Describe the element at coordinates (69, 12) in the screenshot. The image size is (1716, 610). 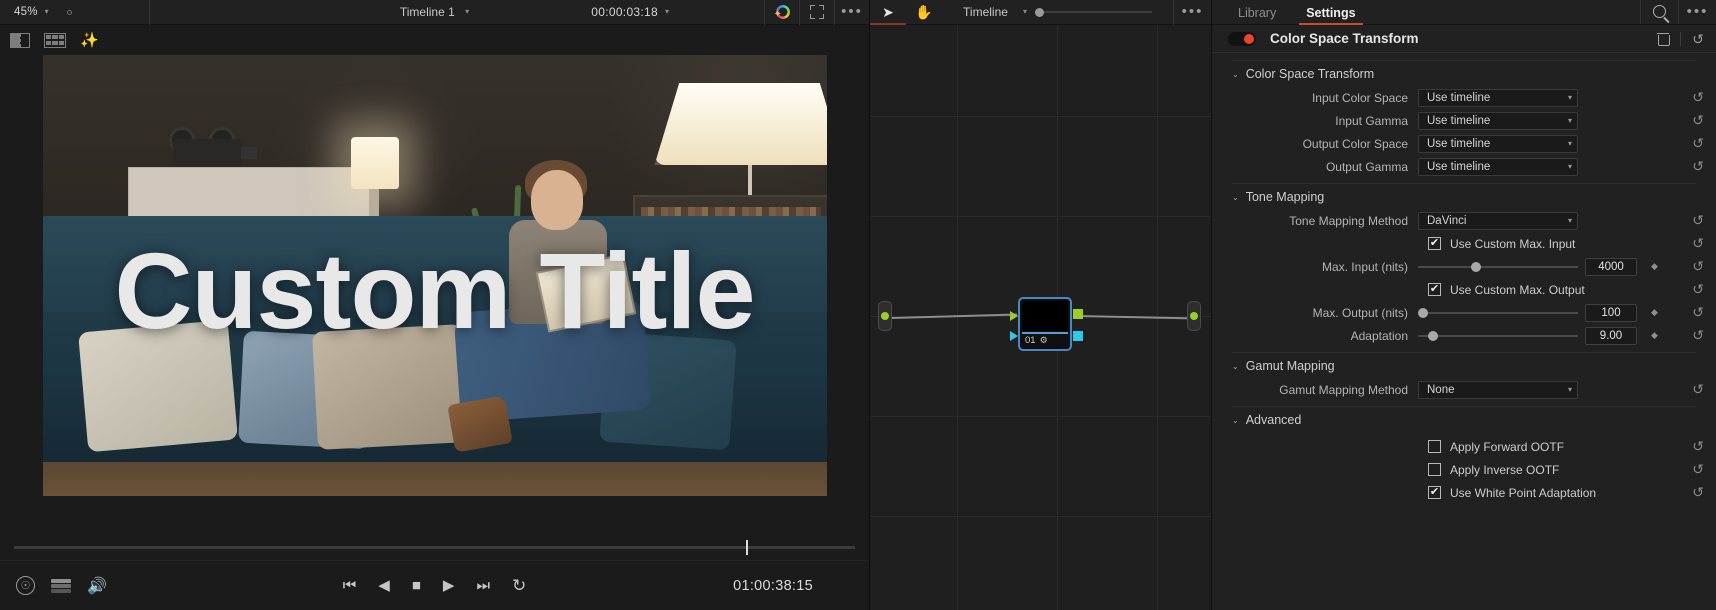
I see `record-dot-icon` at that location.